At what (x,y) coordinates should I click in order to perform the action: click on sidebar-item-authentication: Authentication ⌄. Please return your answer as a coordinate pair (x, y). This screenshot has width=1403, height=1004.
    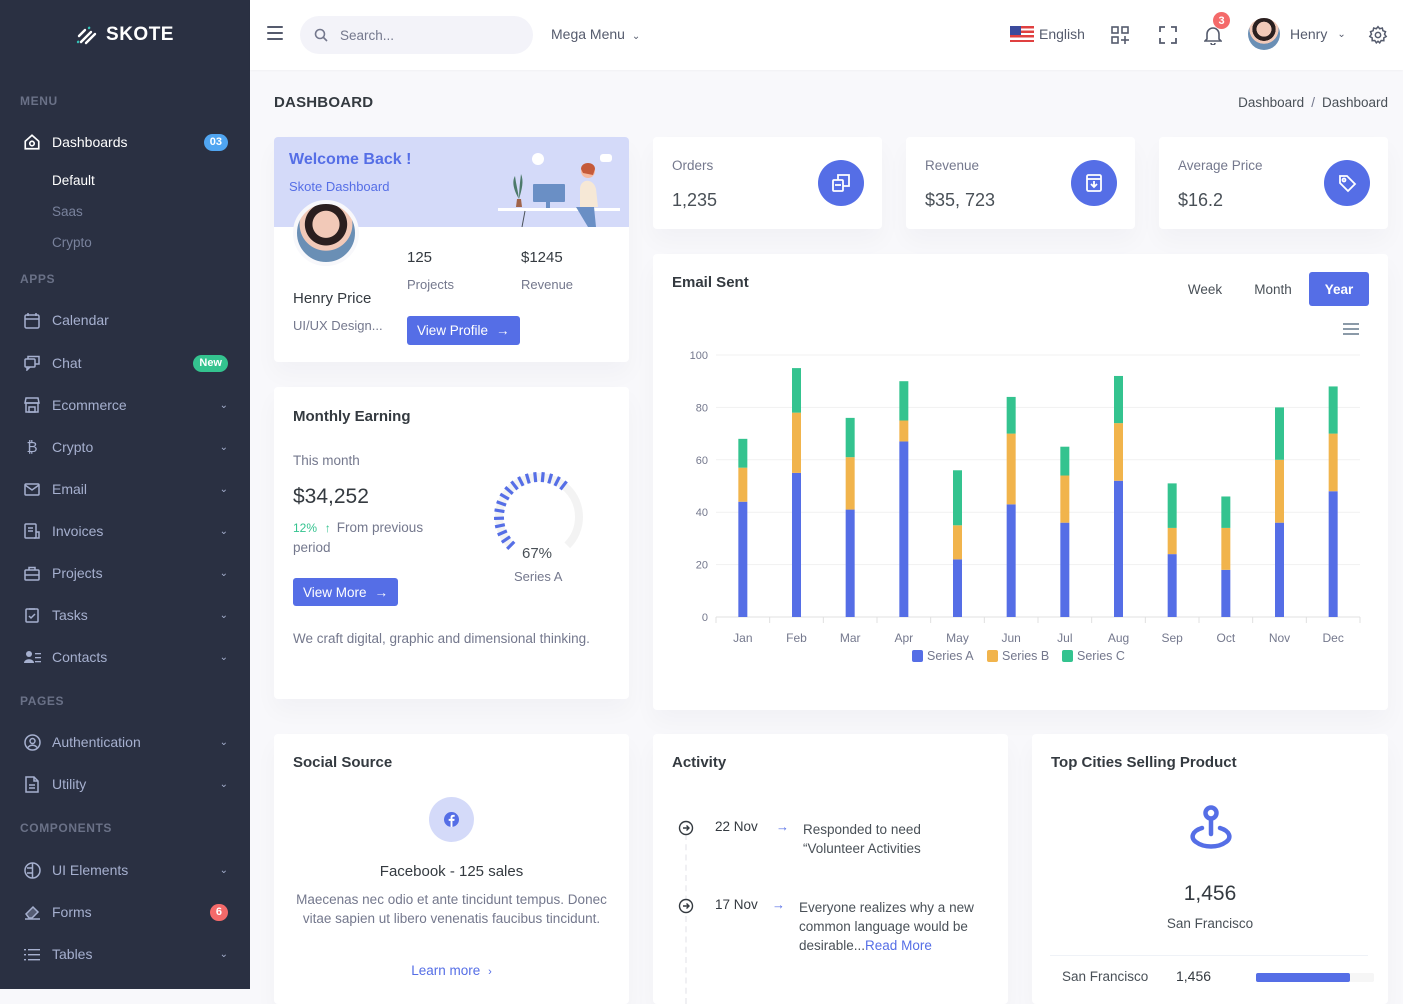
    Looking at the image, I should click on (125, 742).